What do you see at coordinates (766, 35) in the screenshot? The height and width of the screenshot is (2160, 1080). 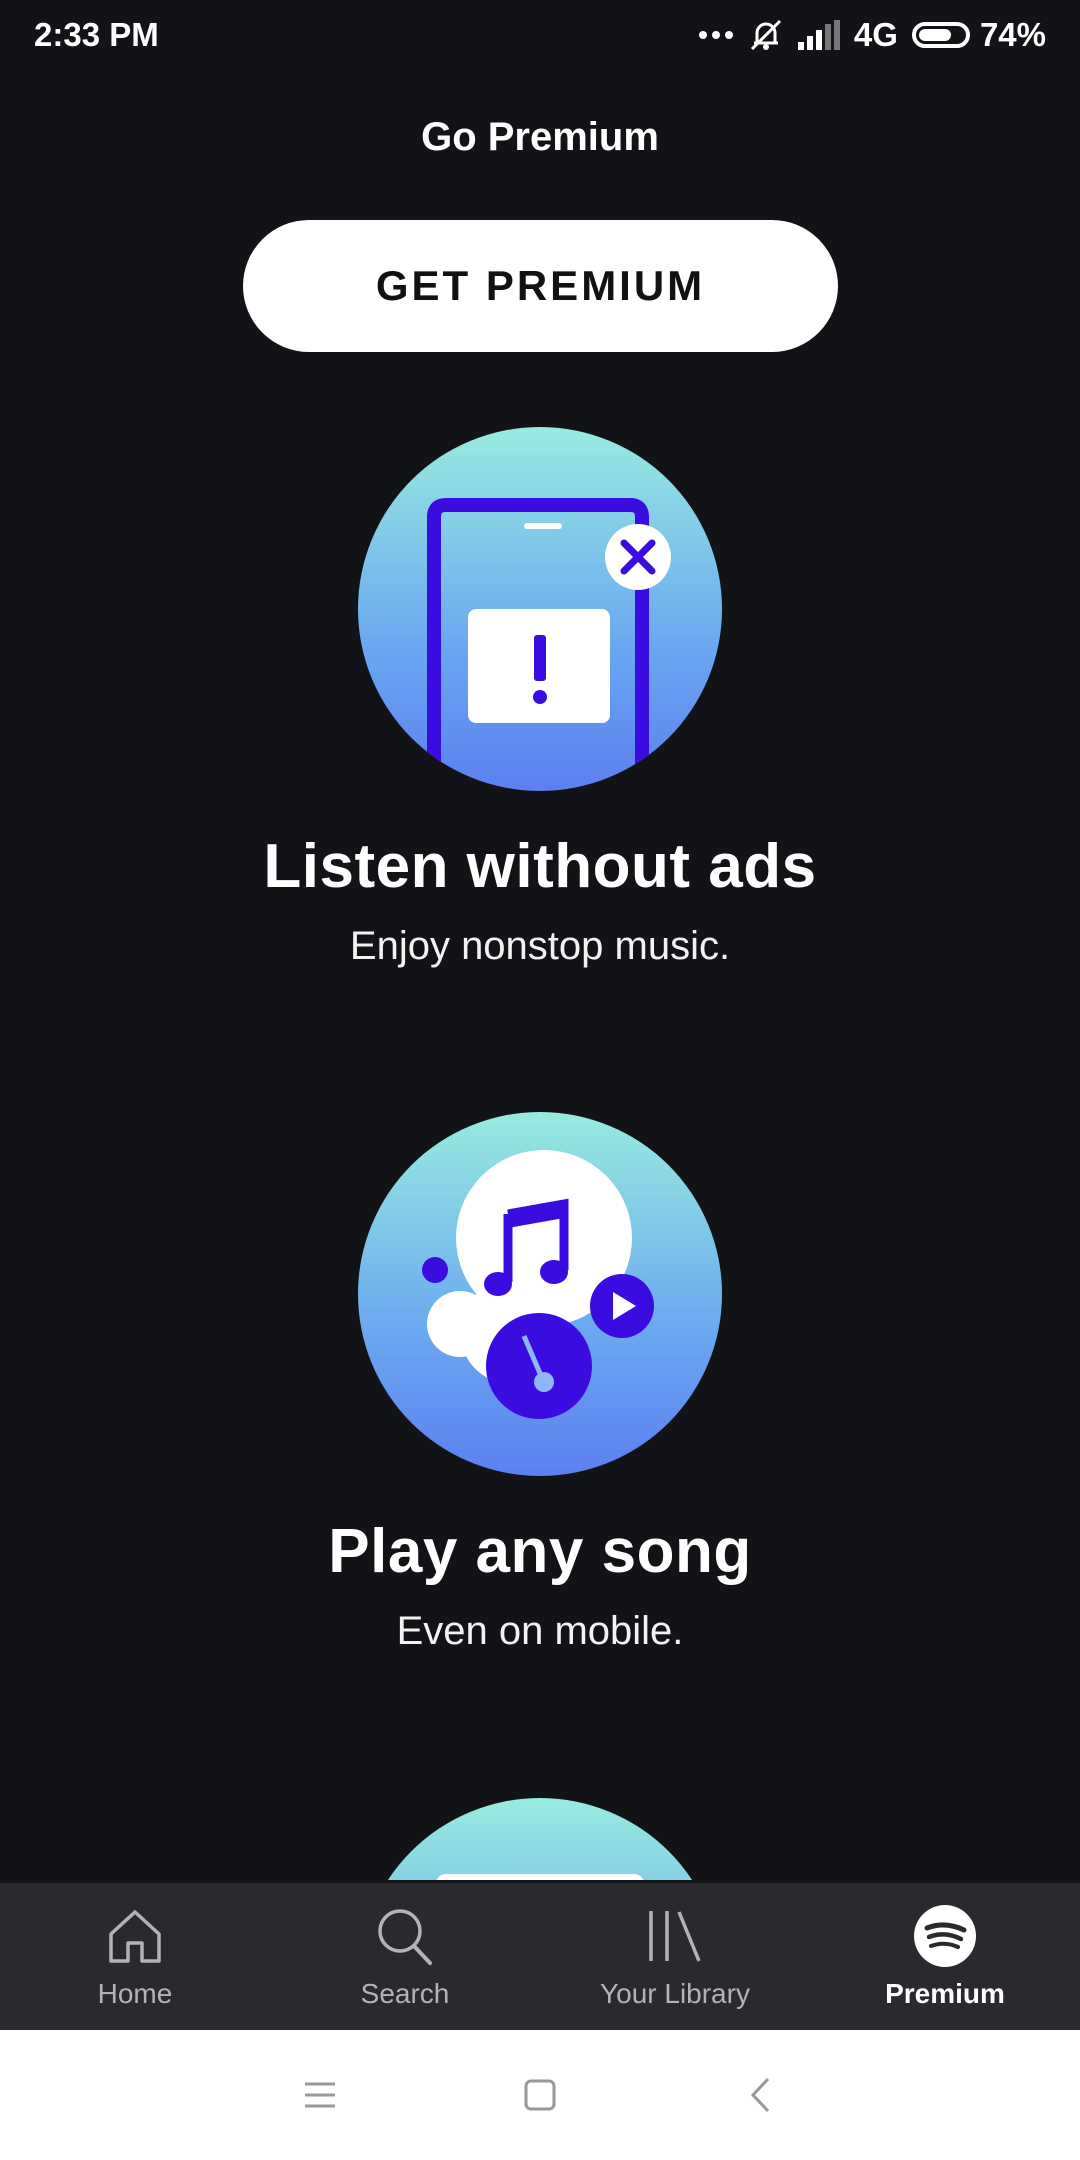 I see `bell-muted-icon` at bounding box center [766, 35].